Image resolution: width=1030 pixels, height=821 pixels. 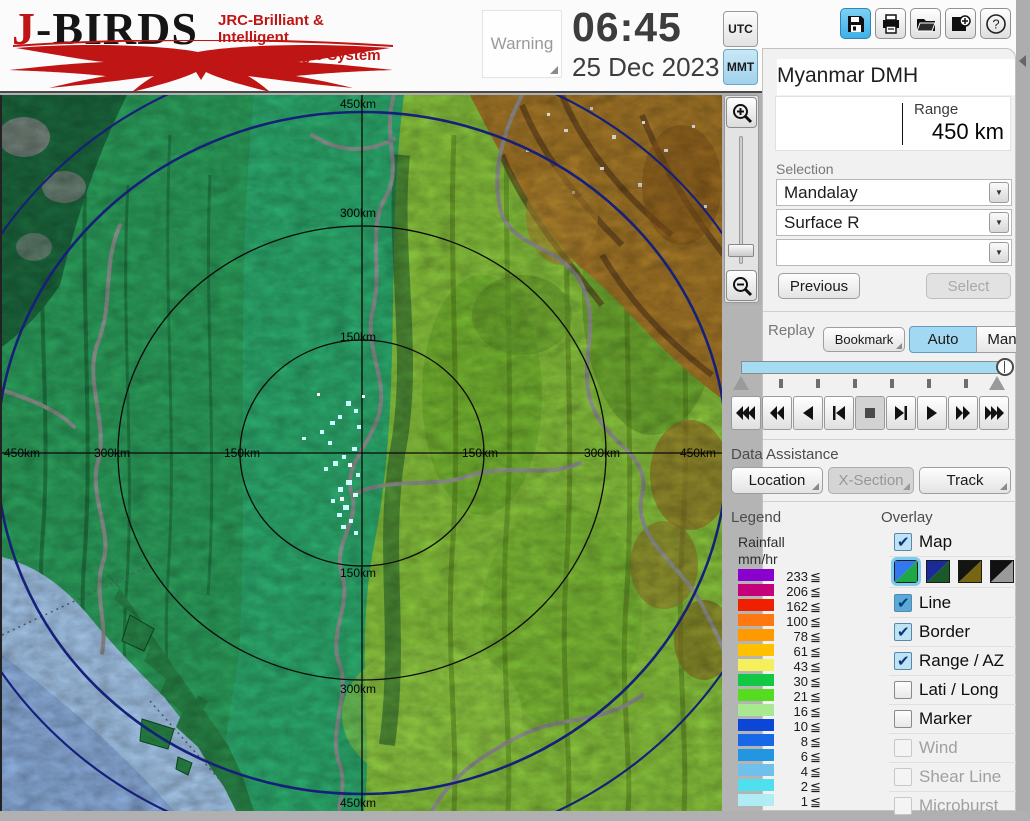 I want to click on stop-button, so click(x=870, y=413).